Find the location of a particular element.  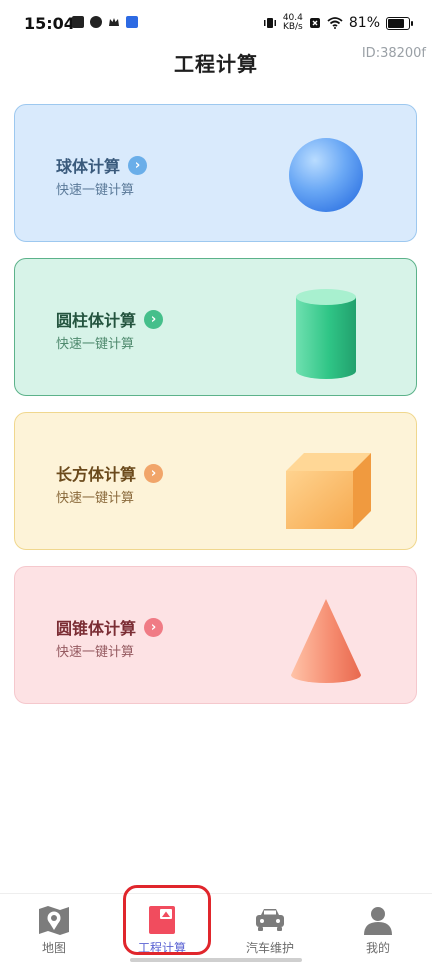

app-notification-icon is located at coordinates (132, 22).